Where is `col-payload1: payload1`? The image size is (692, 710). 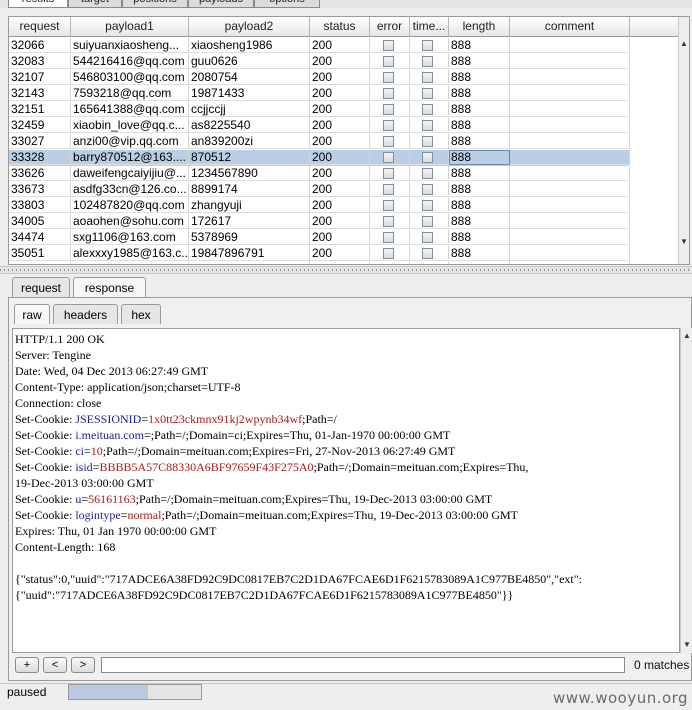 col-payload1: payload1 is located at coordinates (130, 27).